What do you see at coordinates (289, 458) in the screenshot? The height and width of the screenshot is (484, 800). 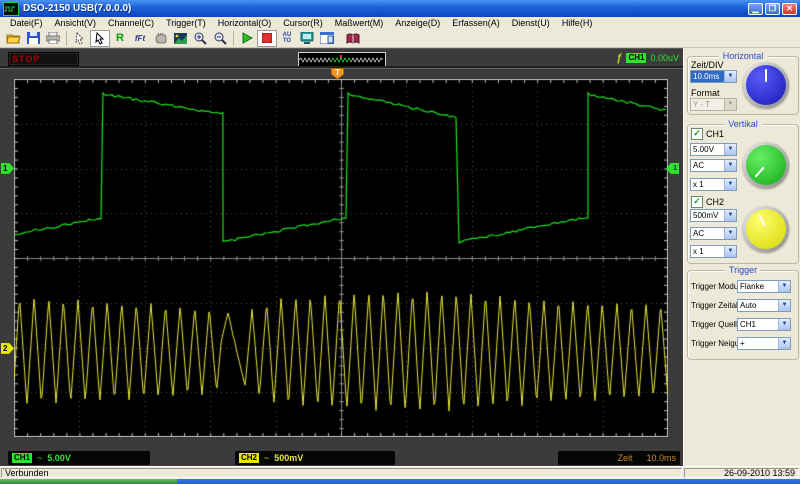 I see `ch2-scale-readout: 500mV` at bounding box center [289, 458].